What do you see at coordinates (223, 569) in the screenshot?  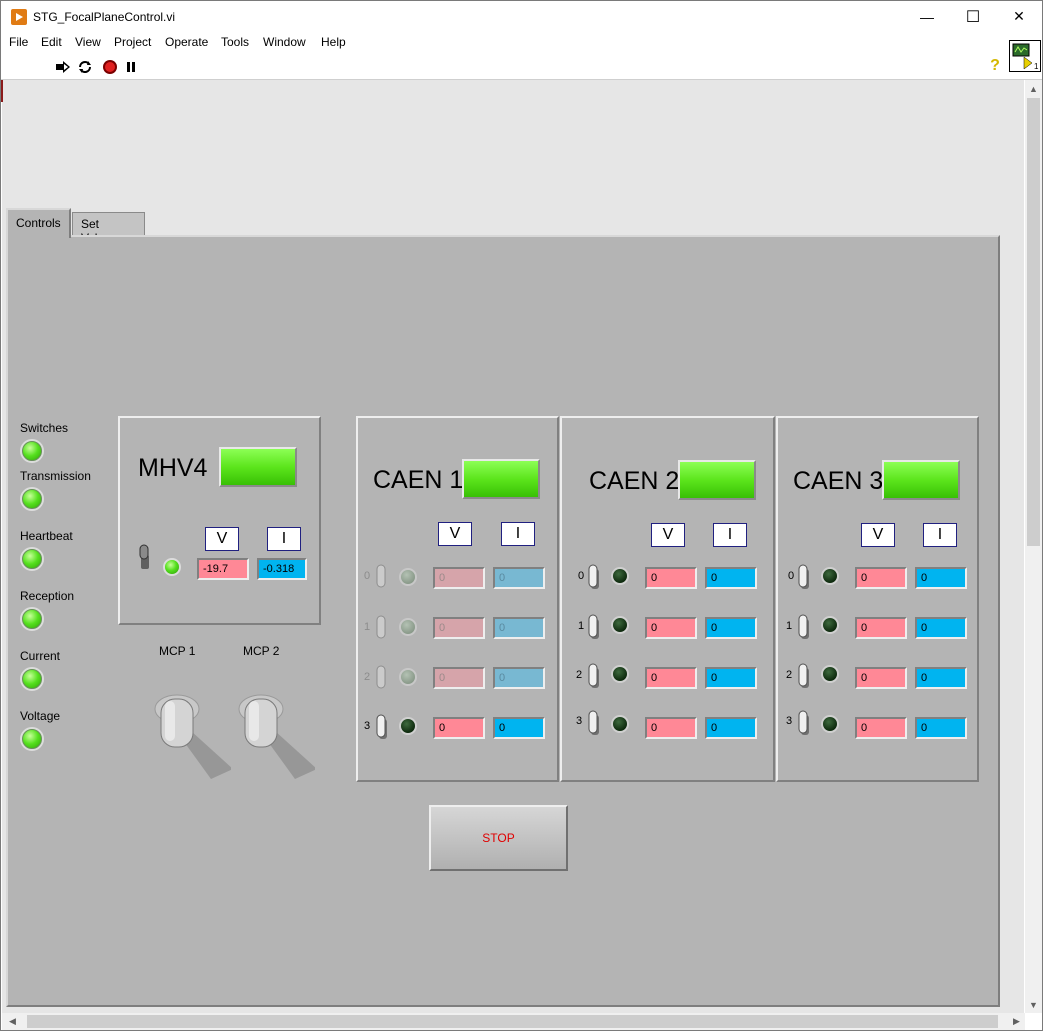 I see `mhv4-voltage-display: -19.7` at bounding box center [223, 569].